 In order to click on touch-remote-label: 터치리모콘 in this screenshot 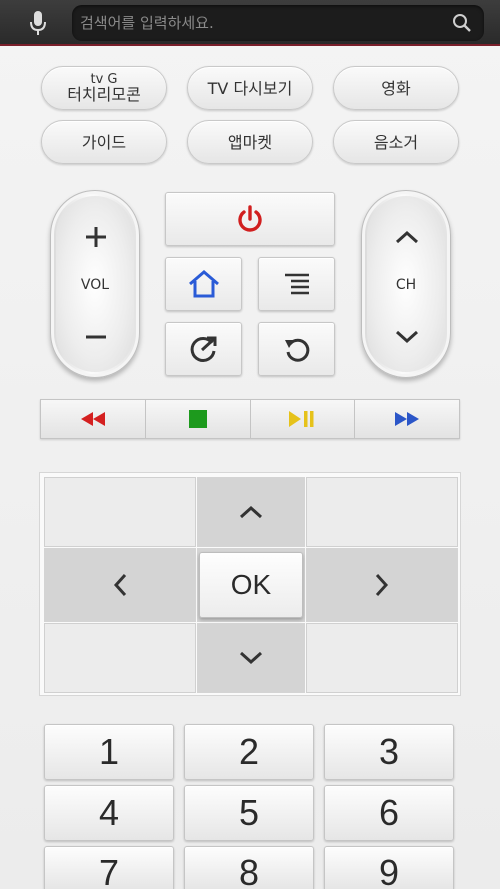, I will do `click(104, 94)`.